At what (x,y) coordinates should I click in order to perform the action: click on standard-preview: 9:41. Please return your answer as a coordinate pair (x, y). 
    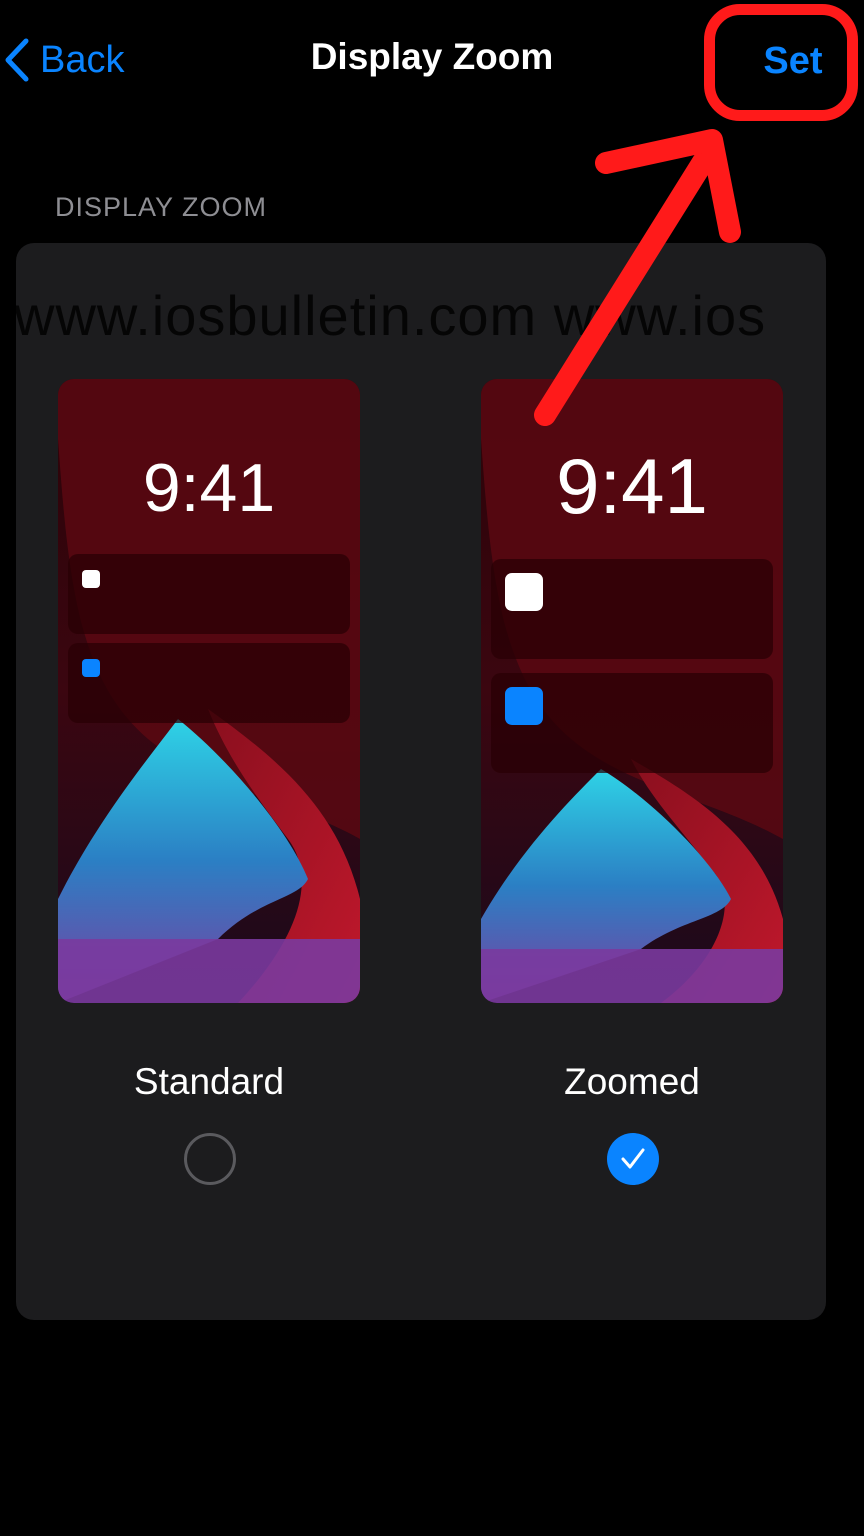
    Looking at the image, I should click on (209, 691).